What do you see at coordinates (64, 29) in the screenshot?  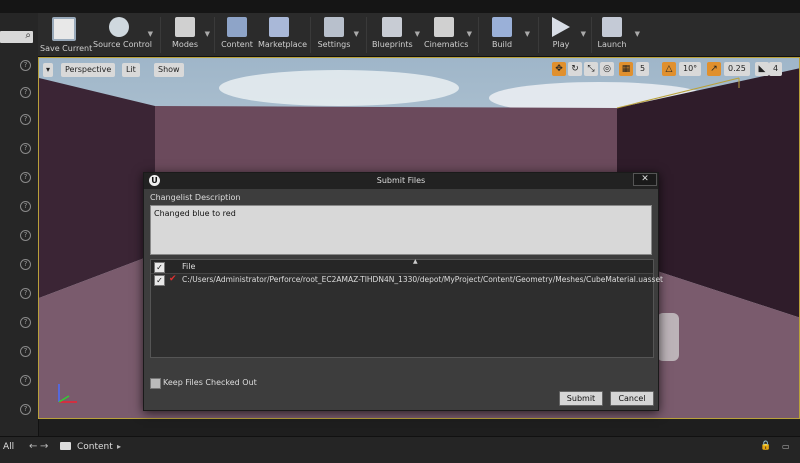 I see `save-icon` at bounding box center [64, 29].